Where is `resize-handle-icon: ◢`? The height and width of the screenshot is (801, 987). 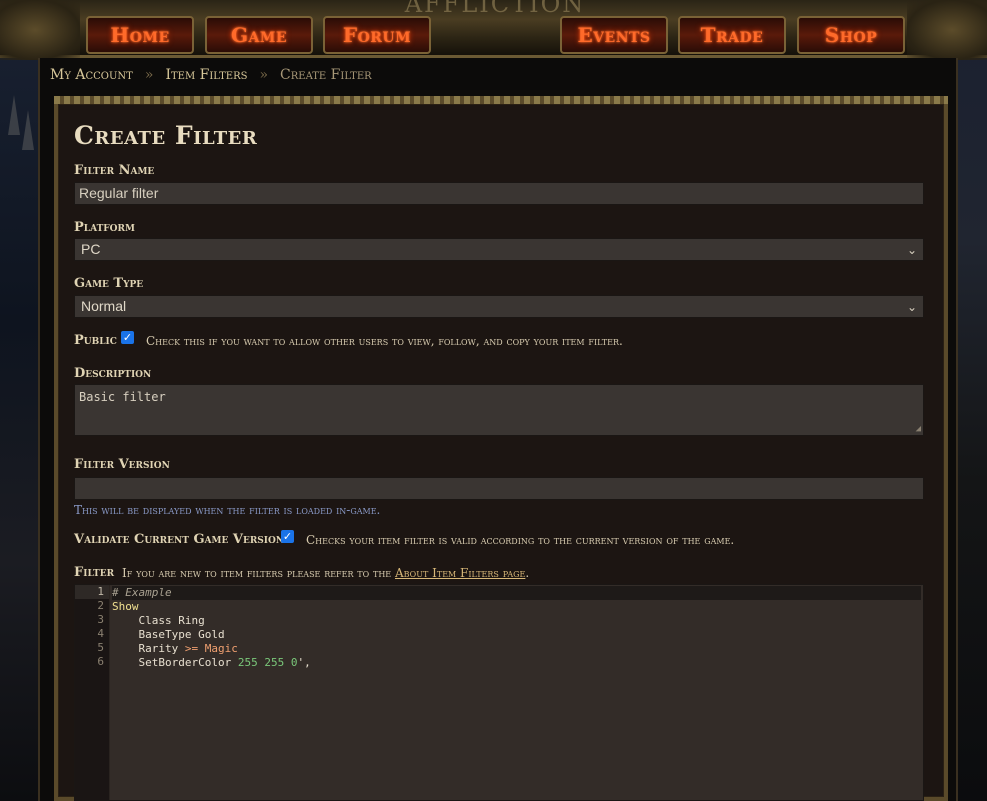 resize-handle-icon: ◢ is located at coordinates (918, 429).